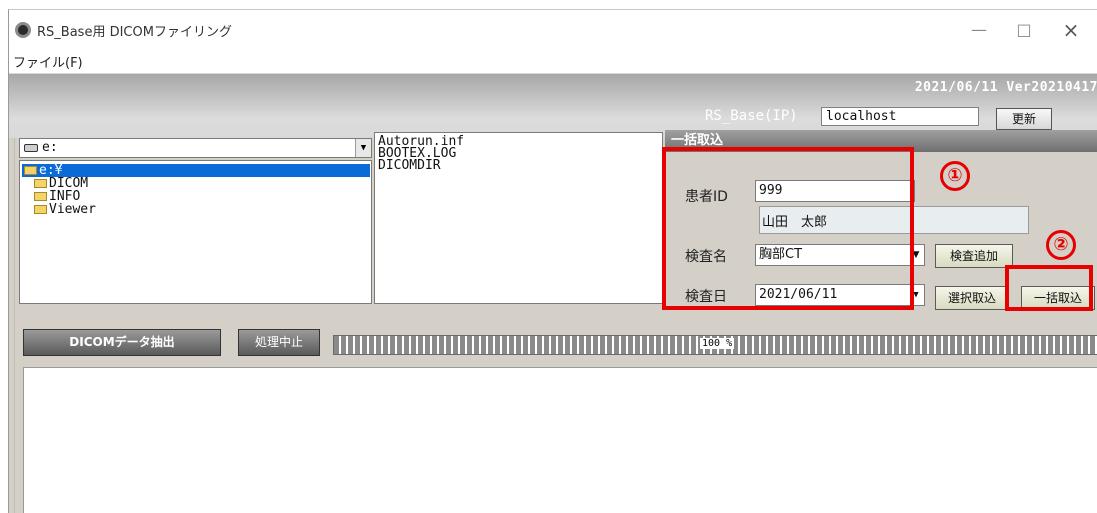  I want to click on tree-item-viewer: Viewer, so click(65, 209).